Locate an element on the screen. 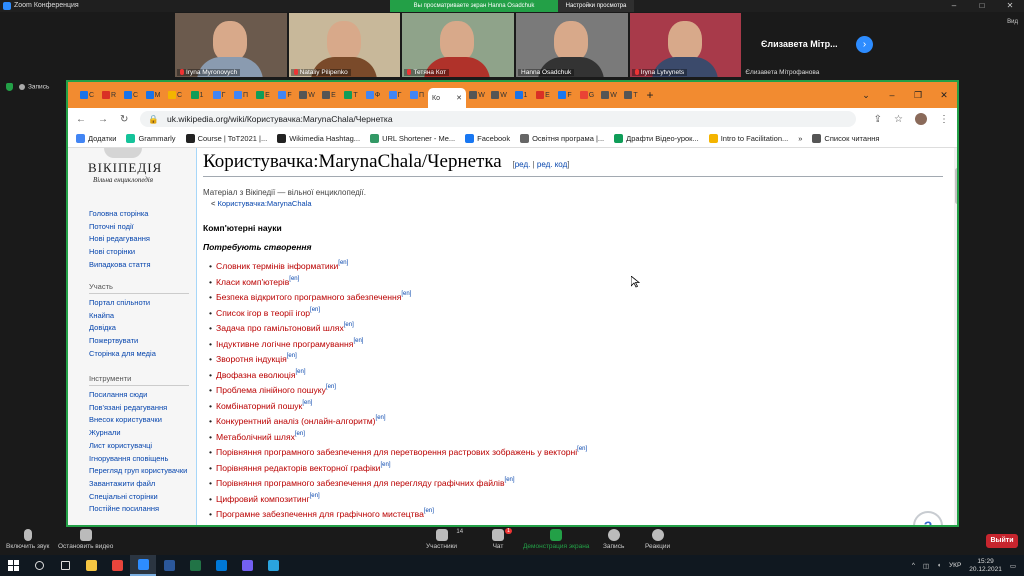 Image resolution: width=1024 pixels, height=576 pixels. bookmark-item: Додатки is located at coordinates (96, 138).